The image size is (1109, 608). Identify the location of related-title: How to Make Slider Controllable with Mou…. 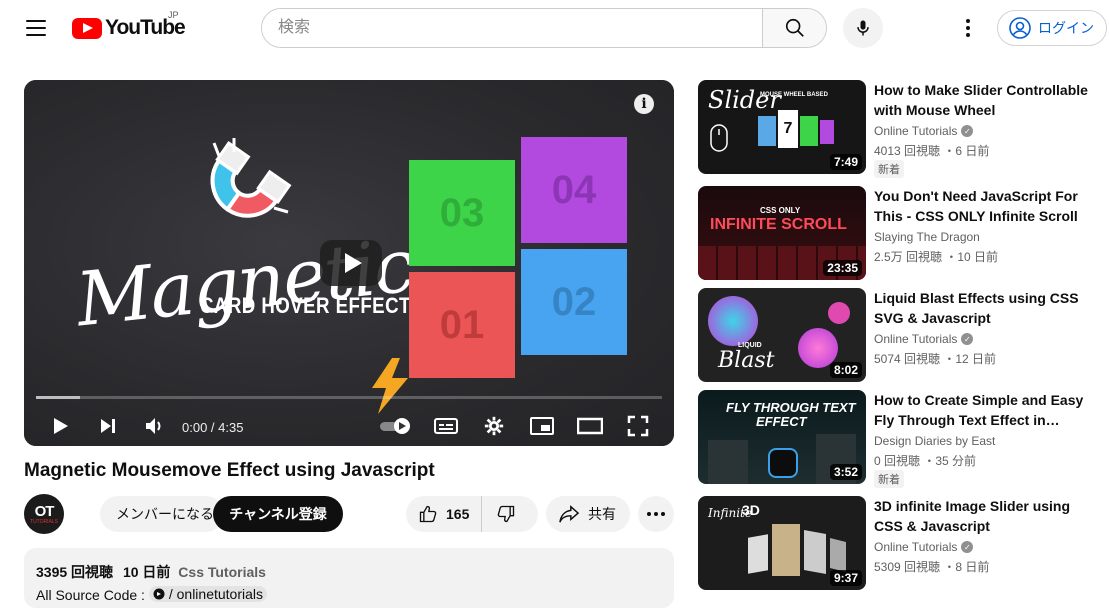
(981, 100).